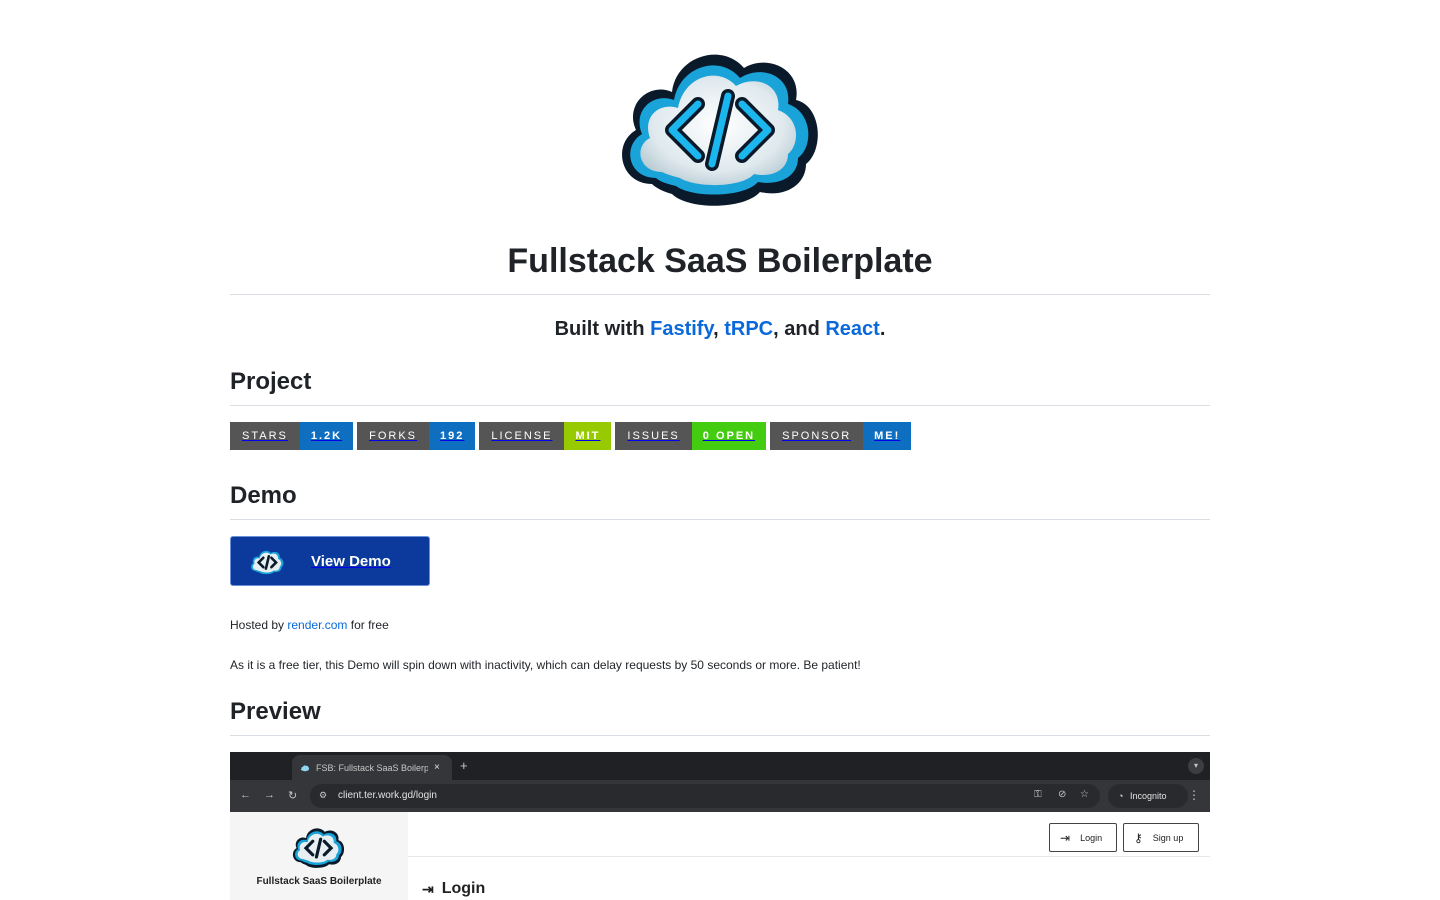 The height and width of the screenshot is (900, 1440). Describe the element at coordinates (809, 856) in the screenshot. I see `app-header-divider` at that location.